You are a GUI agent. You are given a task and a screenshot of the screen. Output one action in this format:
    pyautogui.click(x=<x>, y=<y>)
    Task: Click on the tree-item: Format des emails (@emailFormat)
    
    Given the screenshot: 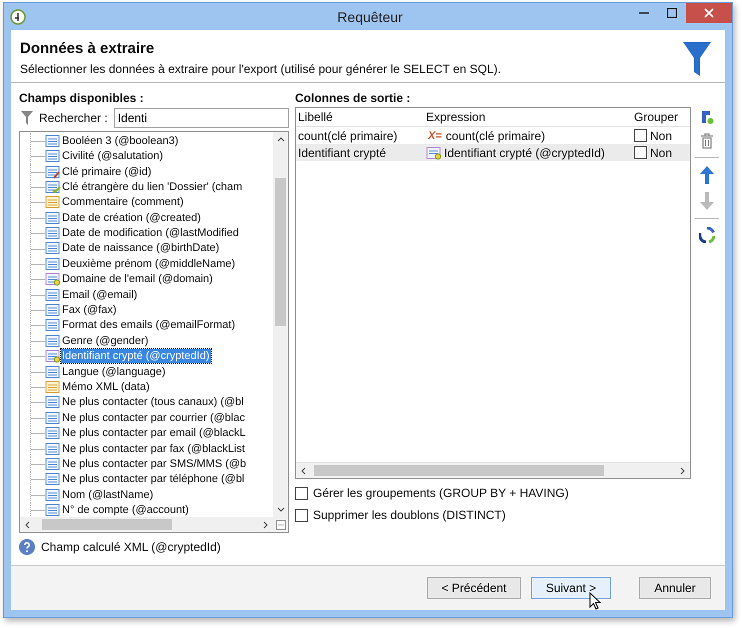 What is the action you would take?
    pyautogui.click(x=148, y=325)
    